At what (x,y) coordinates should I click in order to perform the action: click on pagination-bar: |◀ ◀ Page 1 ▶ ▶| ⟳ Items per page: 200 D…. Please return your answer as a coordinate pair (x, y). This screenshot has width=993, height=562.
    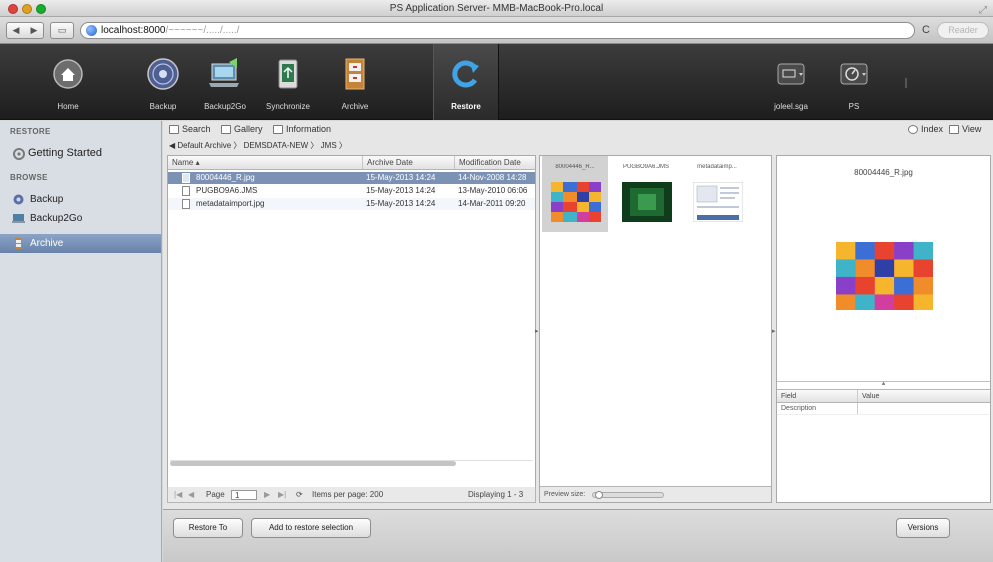
    Looking at the image, I should click on (351, 495).